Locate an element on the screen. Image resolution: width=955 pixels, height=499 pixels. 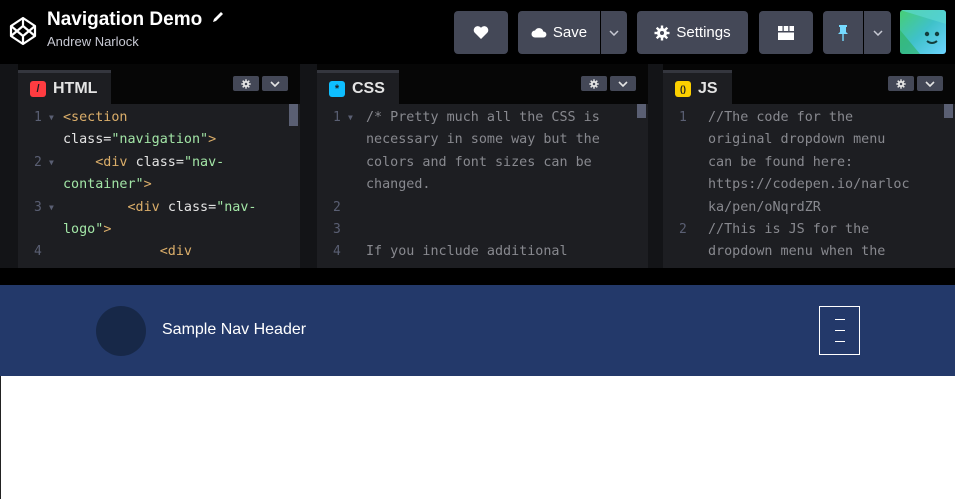
line-number: 3 is located at coordinates (337, 229).